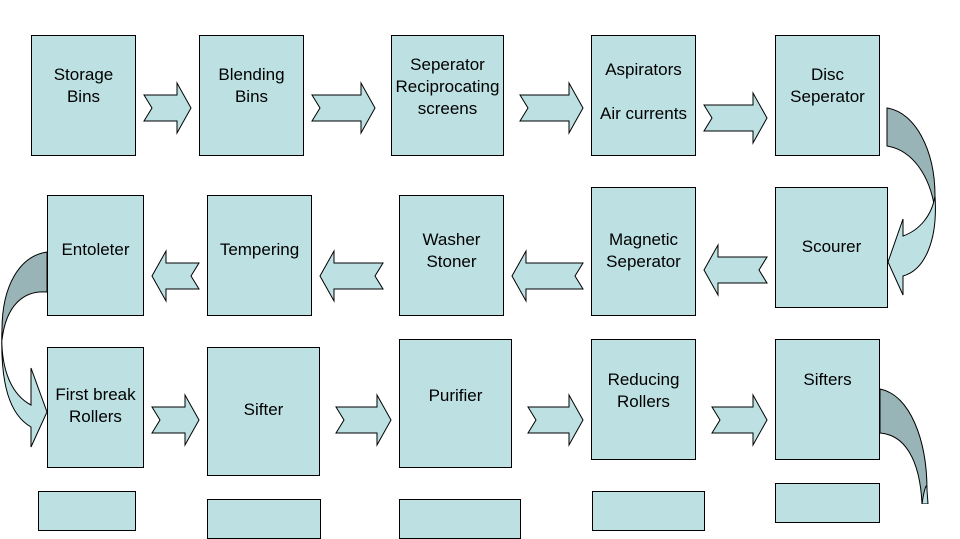 Image resolution: width=960 pixels, height=539 pixels. I want to click on arrow-sifter-to-purifier, so click(363, 420).